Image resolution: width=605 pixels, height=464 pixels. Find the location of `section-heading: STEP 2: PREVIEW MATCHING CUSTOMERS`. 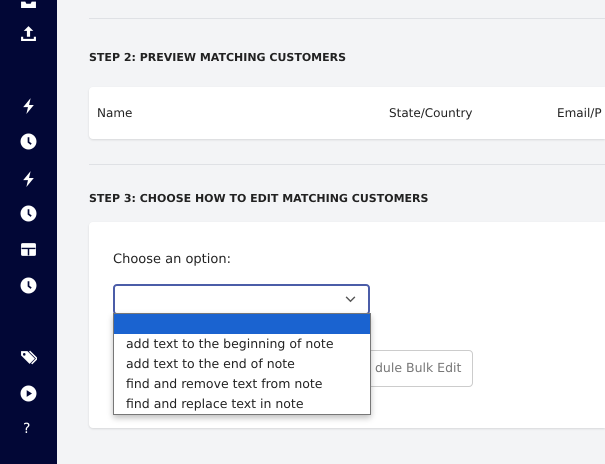

section-heading: STEP 2: PREVIEW MATCHING CUSTOMERS is located at coordinates (218, 58).